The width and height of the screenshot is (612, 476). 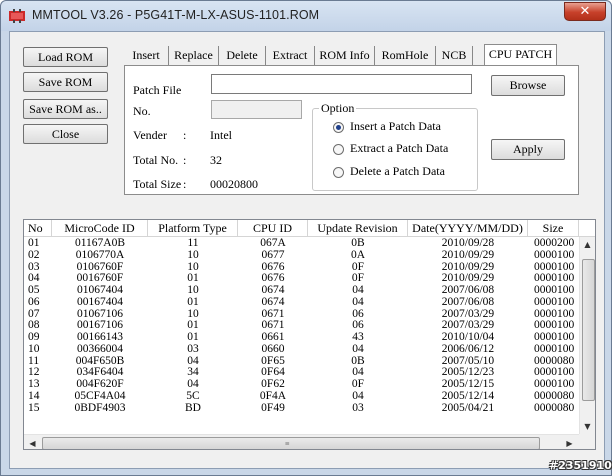 What do you see at coordinates (341, 84) in the screenshot?
I see `patch-file-input` at bounding box center [341, 84].